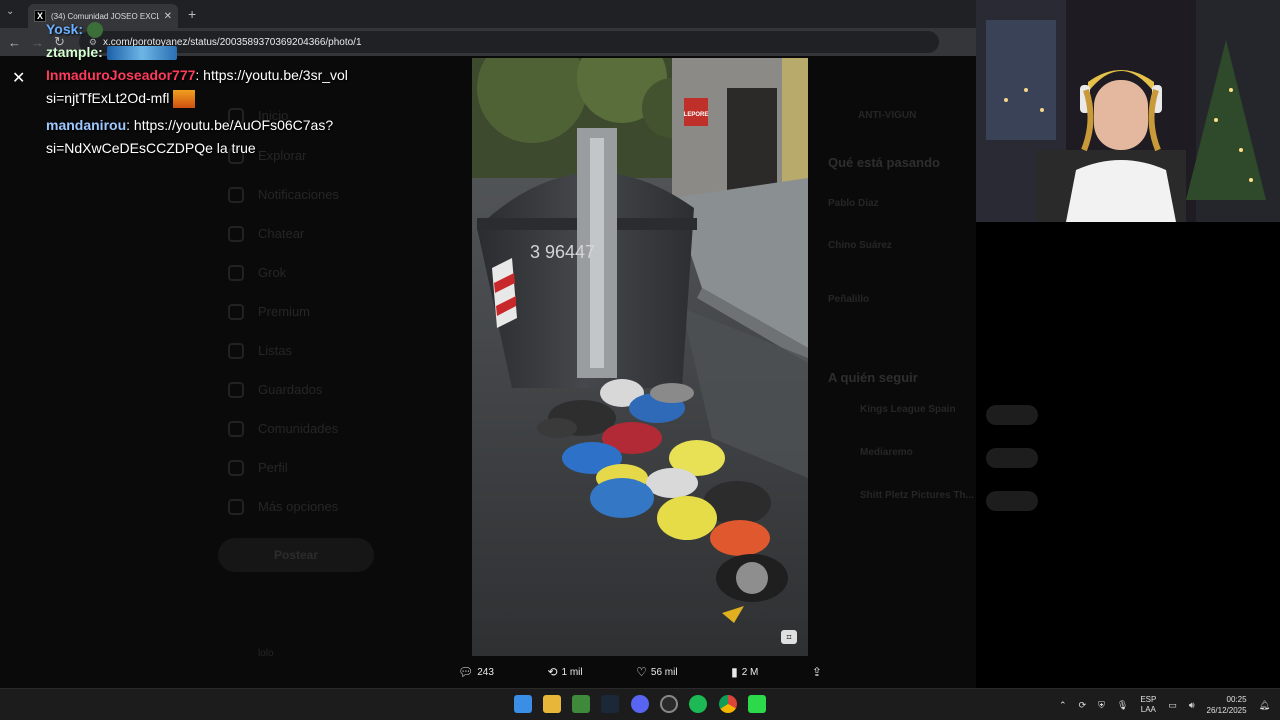 This screenshot has height=720, width=1280. I want to click on bar-chart-icon: ▮, so click(734, 672).